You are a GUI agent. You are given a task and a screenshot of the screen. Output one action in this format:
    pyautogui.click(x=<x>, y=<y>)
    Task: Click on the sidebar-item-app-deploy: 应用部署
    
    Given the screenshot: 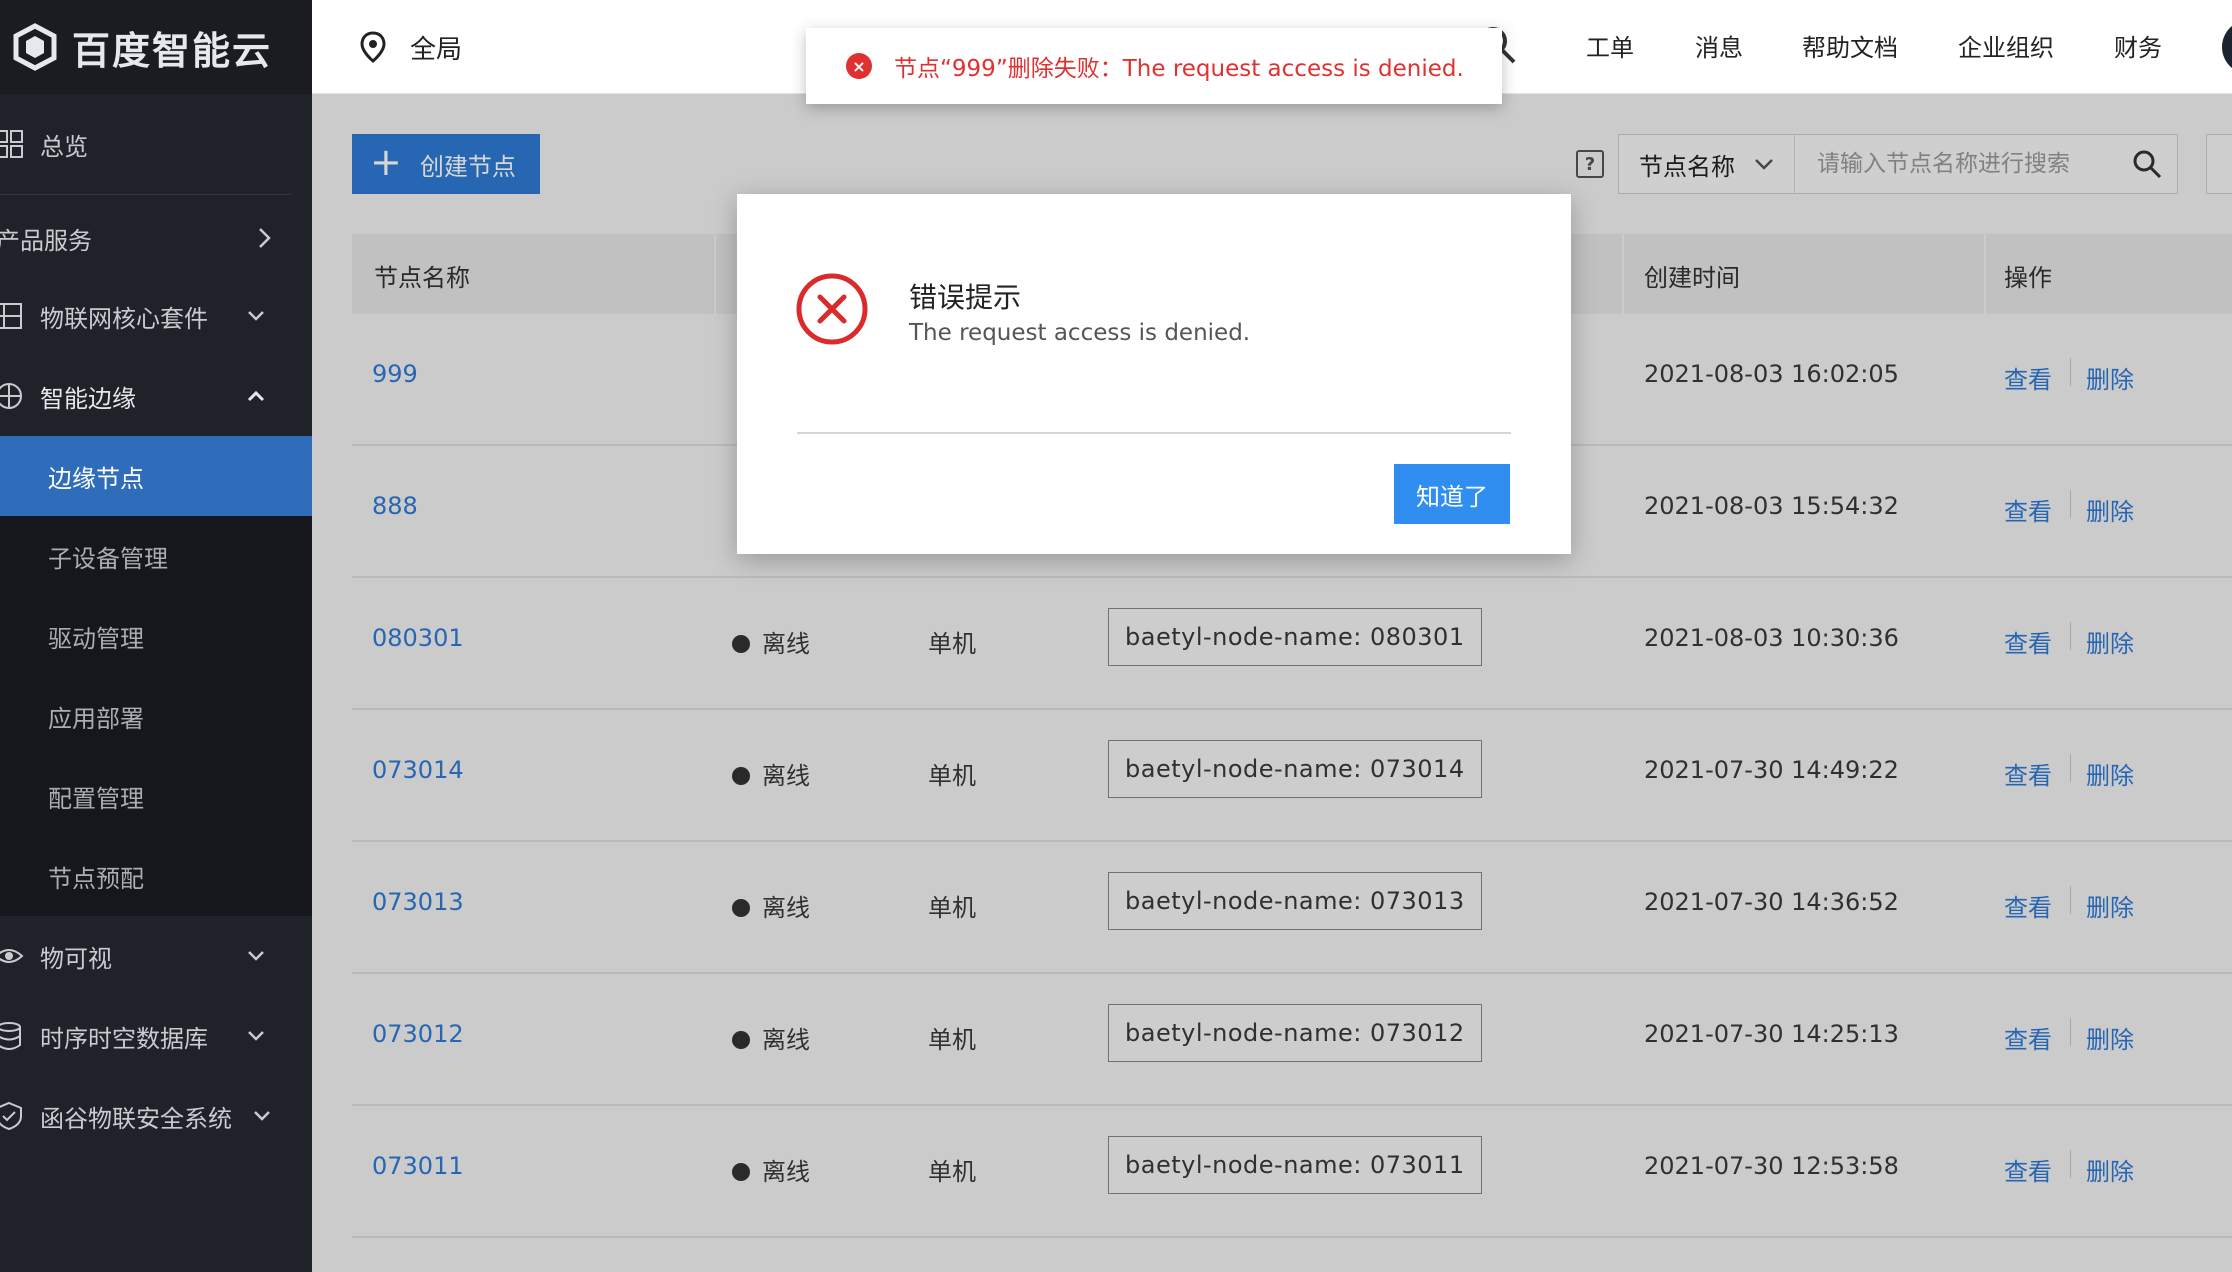 What is the action you would take?
    pyautogui.click(x=156, y=716)
    